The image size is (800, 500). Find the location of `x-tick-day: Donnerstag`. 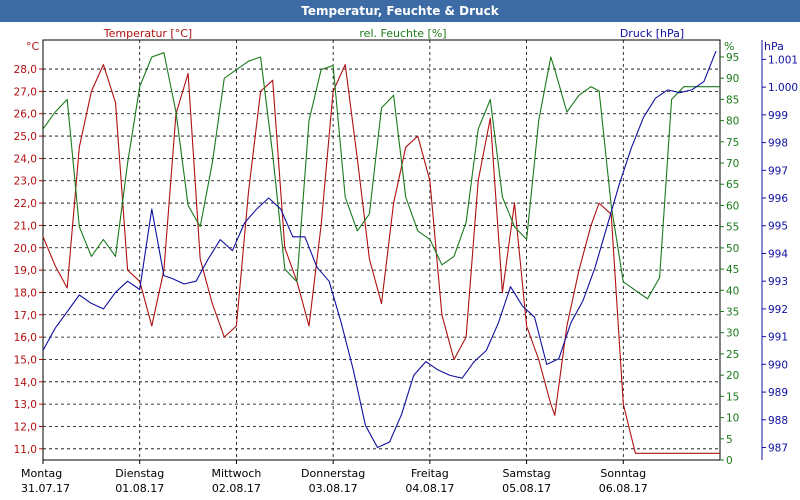

x-tick-day: Donnerstag is located at coordinates (333, 473).